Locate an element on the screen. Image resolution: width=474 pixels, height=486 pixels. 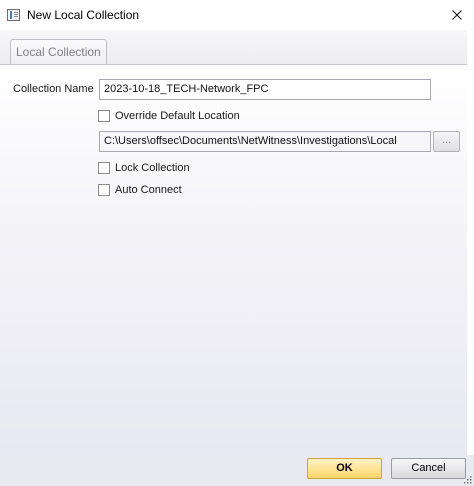
override-location-label: Override Default Location is located at coordinates (177, 116).